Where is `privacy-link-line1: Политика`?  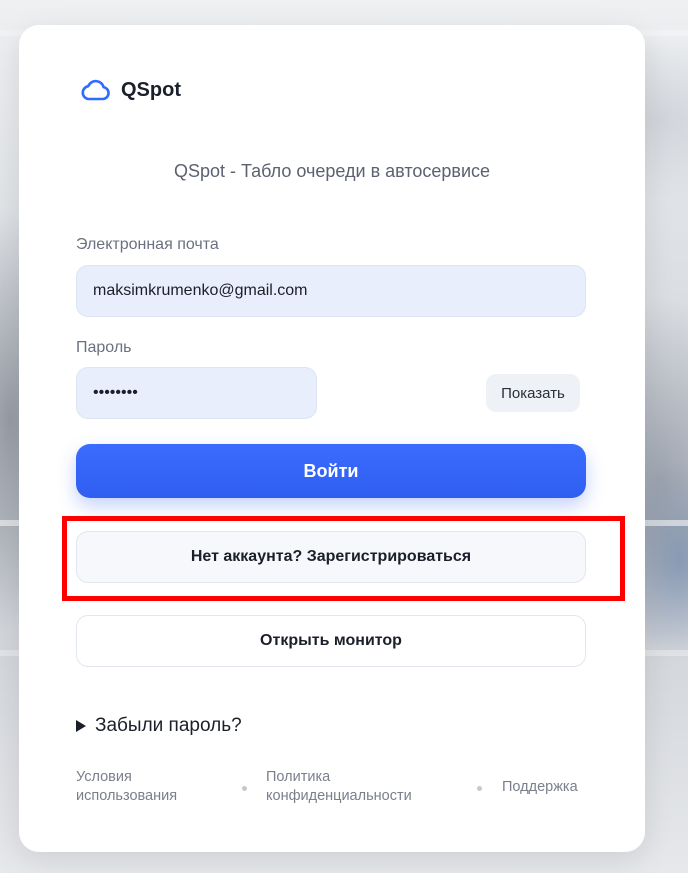
privacy-link-line1: Политика is located at coordinates (298, 777).